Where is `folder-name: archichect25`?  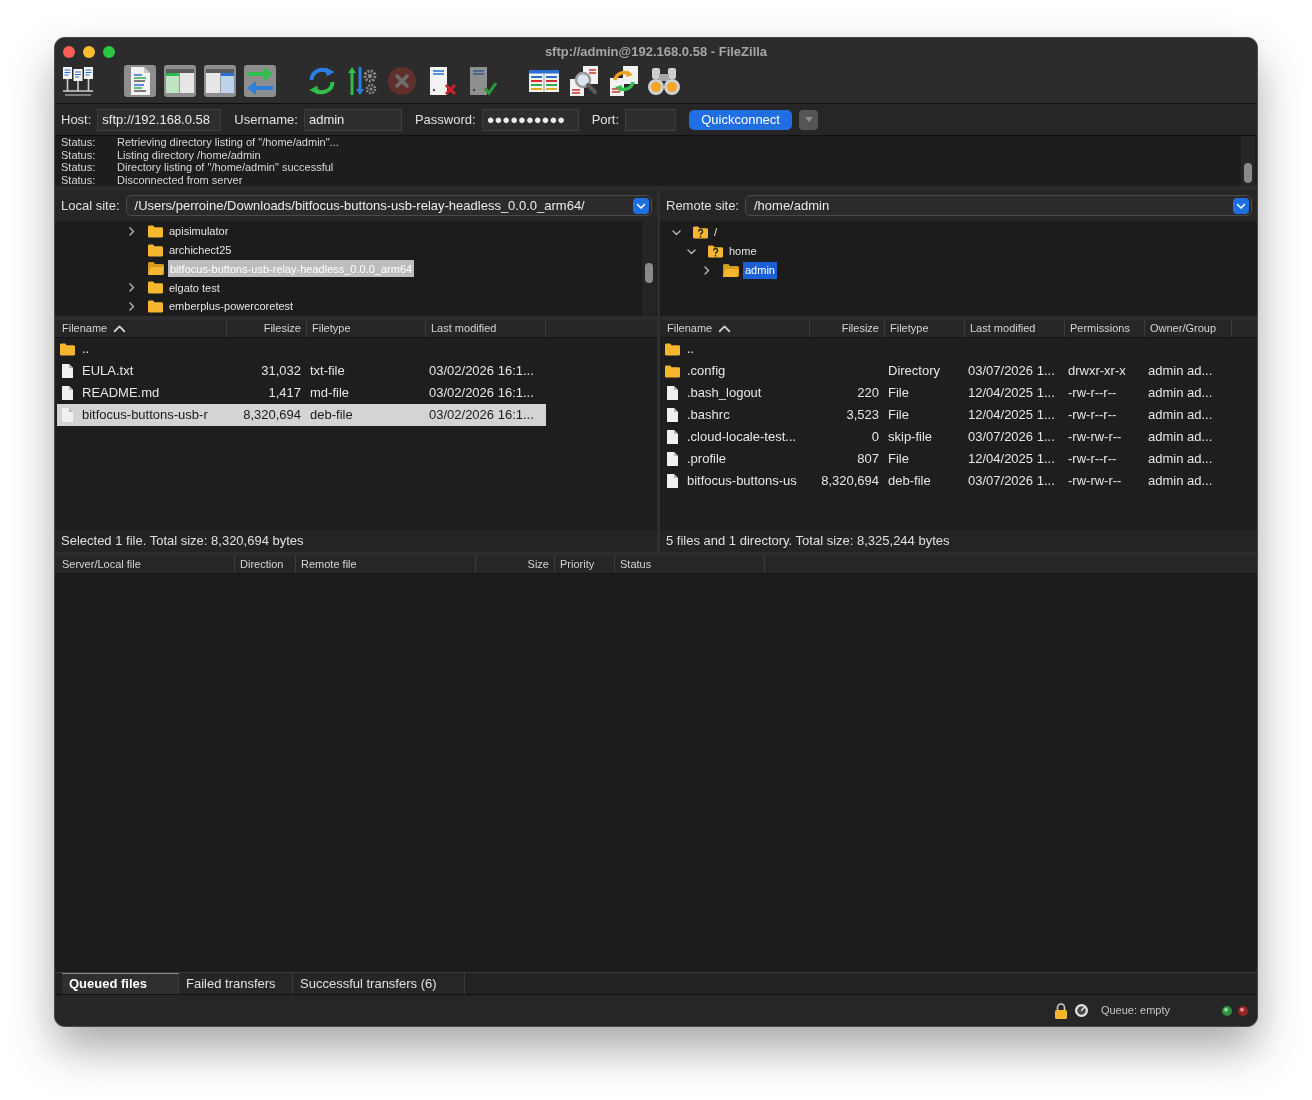
folder-name: archichect25 is located at coordinates (200, 250).